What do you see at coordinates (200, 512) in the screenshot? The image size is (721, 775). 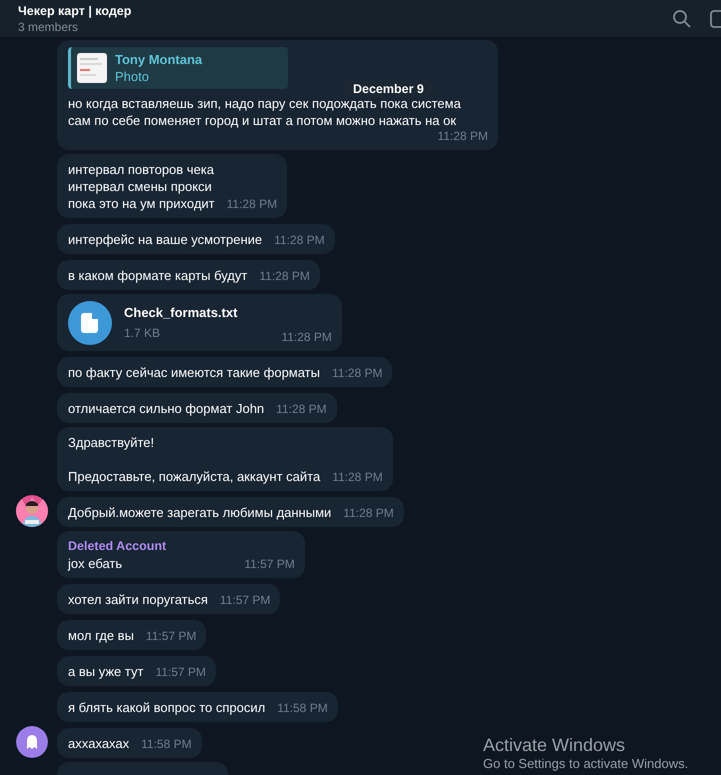 I see `message-text: Добрый.можете зарегать любимы данными` at bounding box center [200, 512].